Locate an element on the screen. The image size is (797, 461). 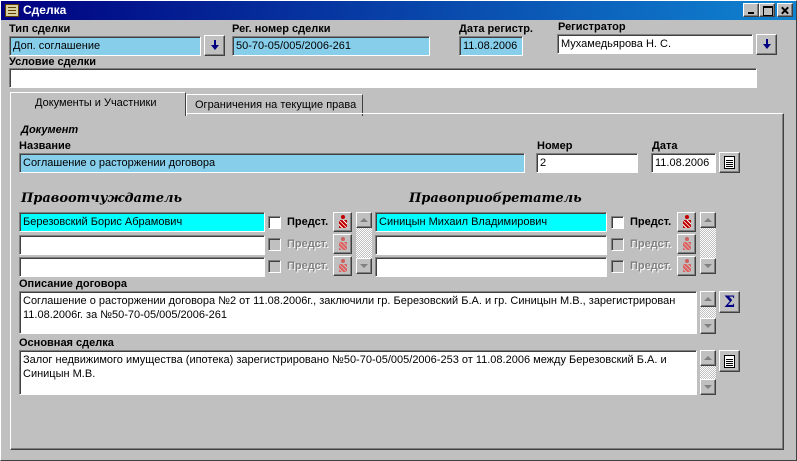
doc-date-label: Дата is located at coordinates (665, 146).